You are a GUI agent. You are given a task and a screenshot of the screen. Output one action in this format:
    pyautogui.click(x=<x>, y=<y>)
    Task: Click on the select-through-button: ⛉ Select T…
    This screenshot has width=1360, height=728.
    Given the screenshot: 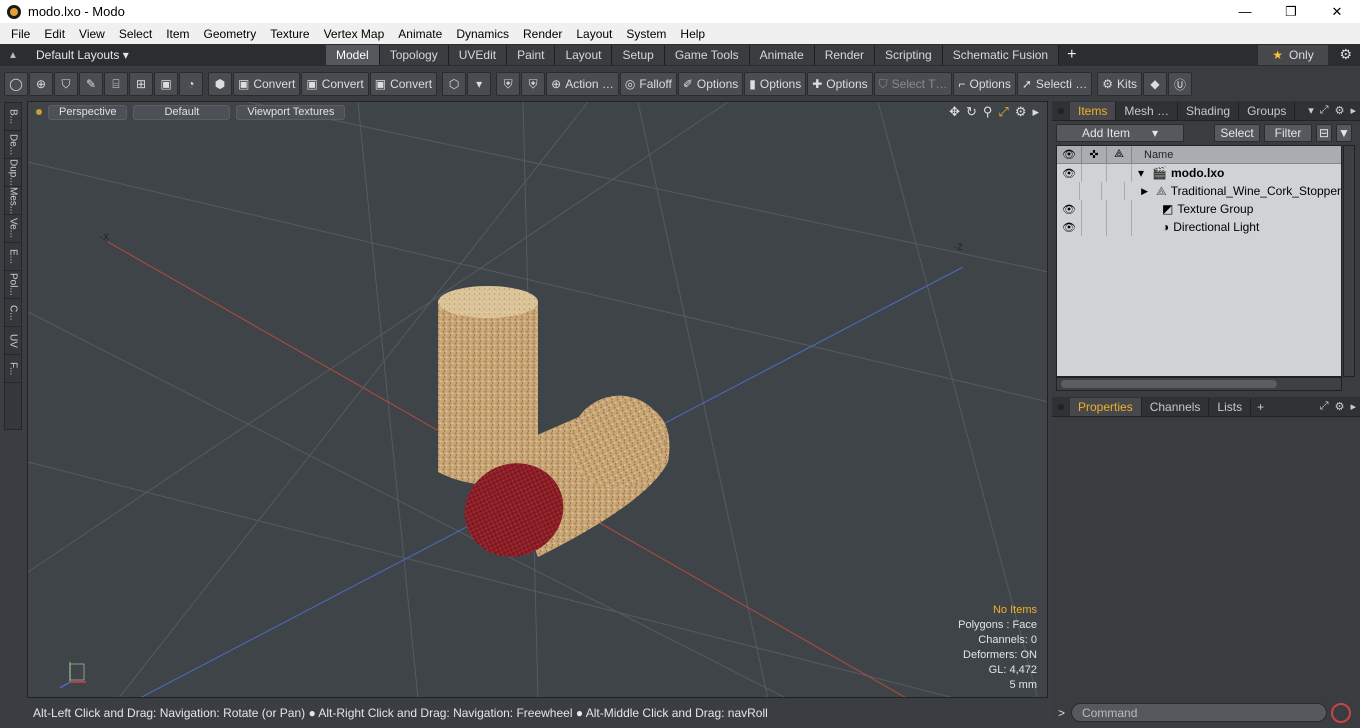 What is the action you would take?
    pyautogui.click(x=913, y=84)
    